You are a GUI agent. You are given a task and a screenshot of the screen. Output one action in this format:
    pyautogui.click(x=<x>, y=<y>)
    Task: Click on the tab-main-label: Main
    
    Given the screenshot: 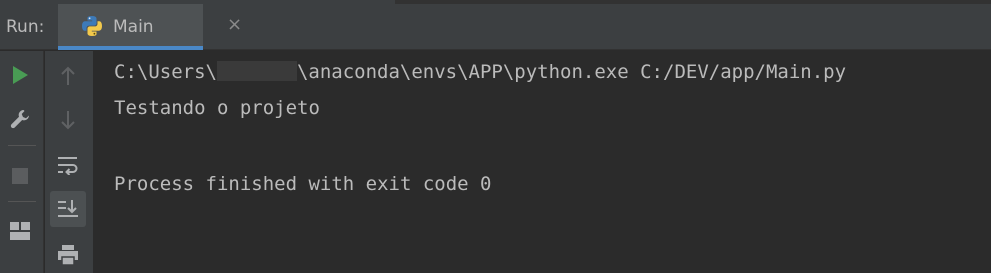 What is the action you would take?
    pyautogui.click(x=133, y=27)
    